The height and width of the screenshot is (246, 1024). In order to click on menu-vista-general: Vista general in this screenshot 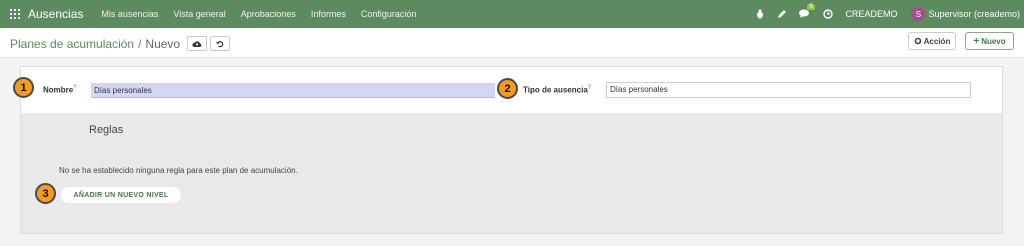, I will do `click(199, 14)`.